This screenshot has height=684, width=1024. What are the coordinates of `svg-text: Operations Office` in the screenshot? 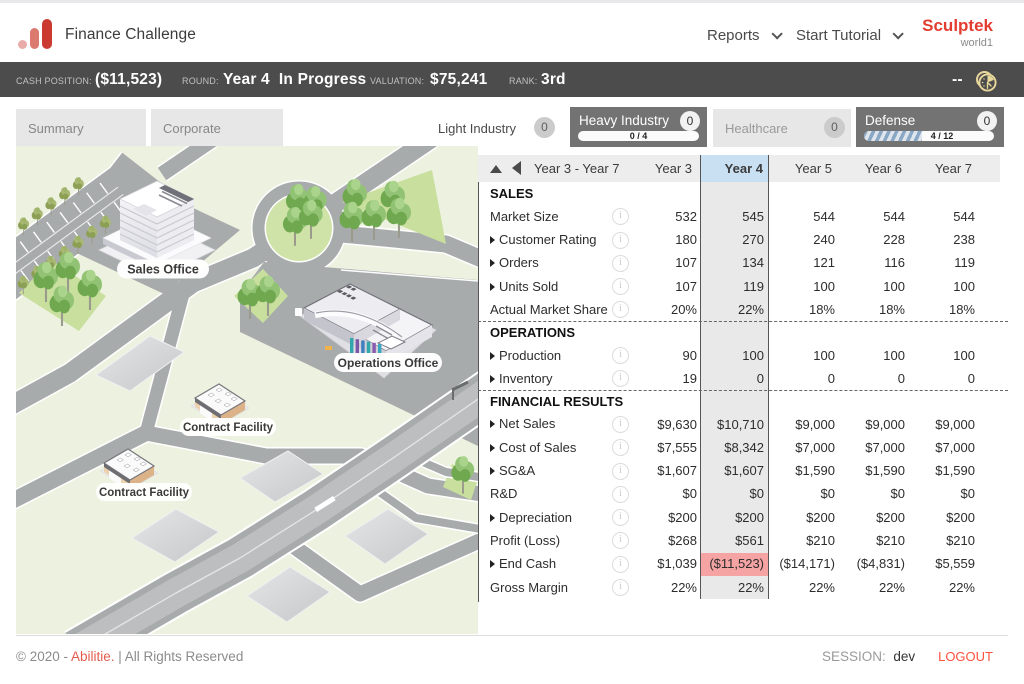 It's located at (388, 363).